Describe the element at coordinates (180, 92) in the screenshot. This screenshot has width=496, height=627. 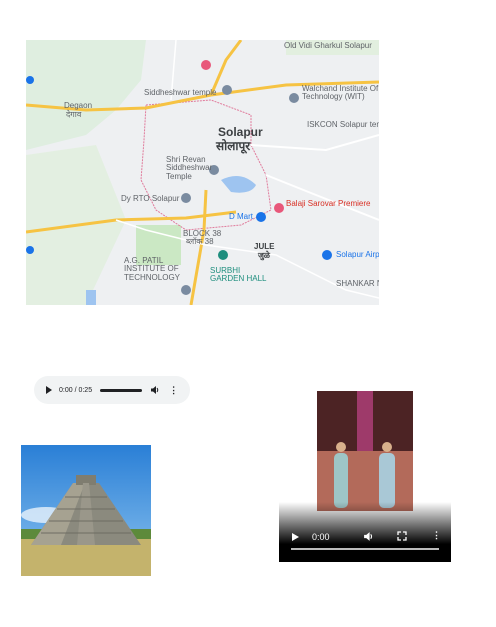
I see `map-label-siddheshwar-temple: Siddheshwar temple` at that location.